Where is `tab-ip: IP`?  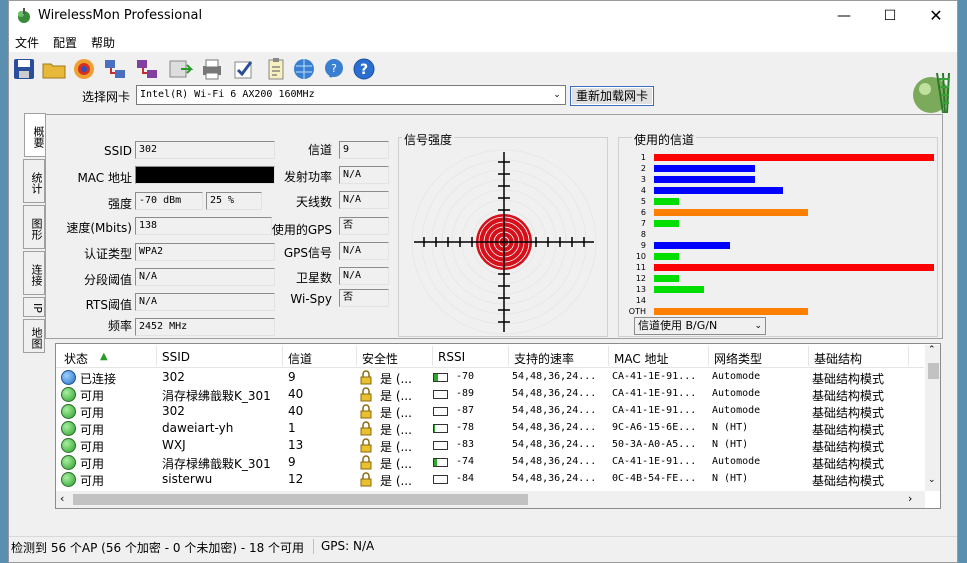 tab-ip: IP is located at coordinates (34, 307).